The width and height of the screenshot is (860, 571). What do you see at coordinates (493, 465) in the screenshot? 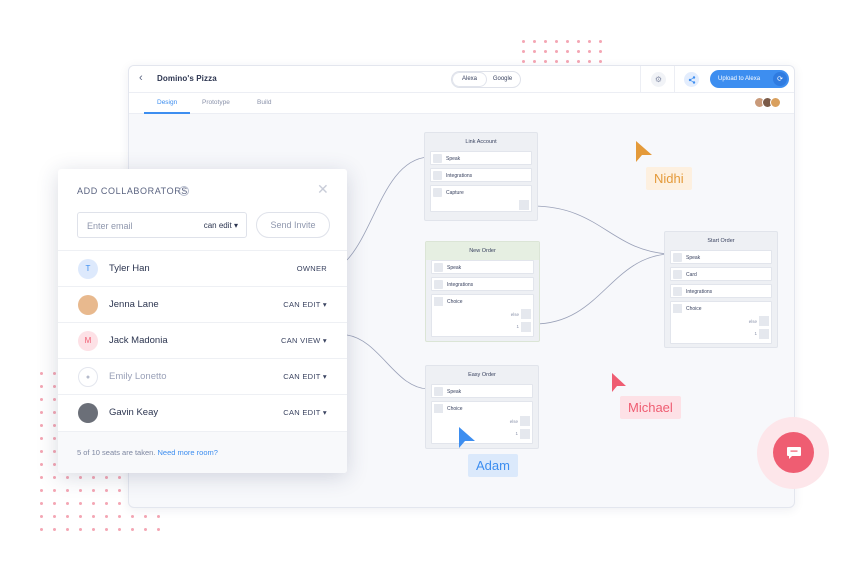
I see `cursor-label-adam: Adam` at bounding box center [493, 465].